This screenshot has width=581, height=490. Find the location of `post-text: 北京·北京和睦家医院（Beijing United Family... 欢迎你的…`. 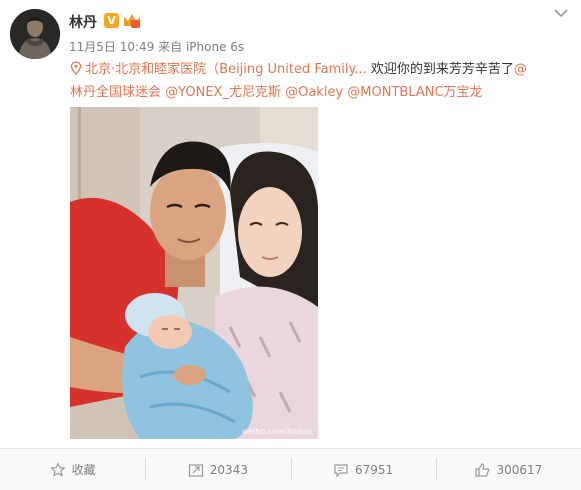

post-text: 北京·北京和睦家医院（Beijing United Family... 欢迎你的… is located at coordinates (320, 81).